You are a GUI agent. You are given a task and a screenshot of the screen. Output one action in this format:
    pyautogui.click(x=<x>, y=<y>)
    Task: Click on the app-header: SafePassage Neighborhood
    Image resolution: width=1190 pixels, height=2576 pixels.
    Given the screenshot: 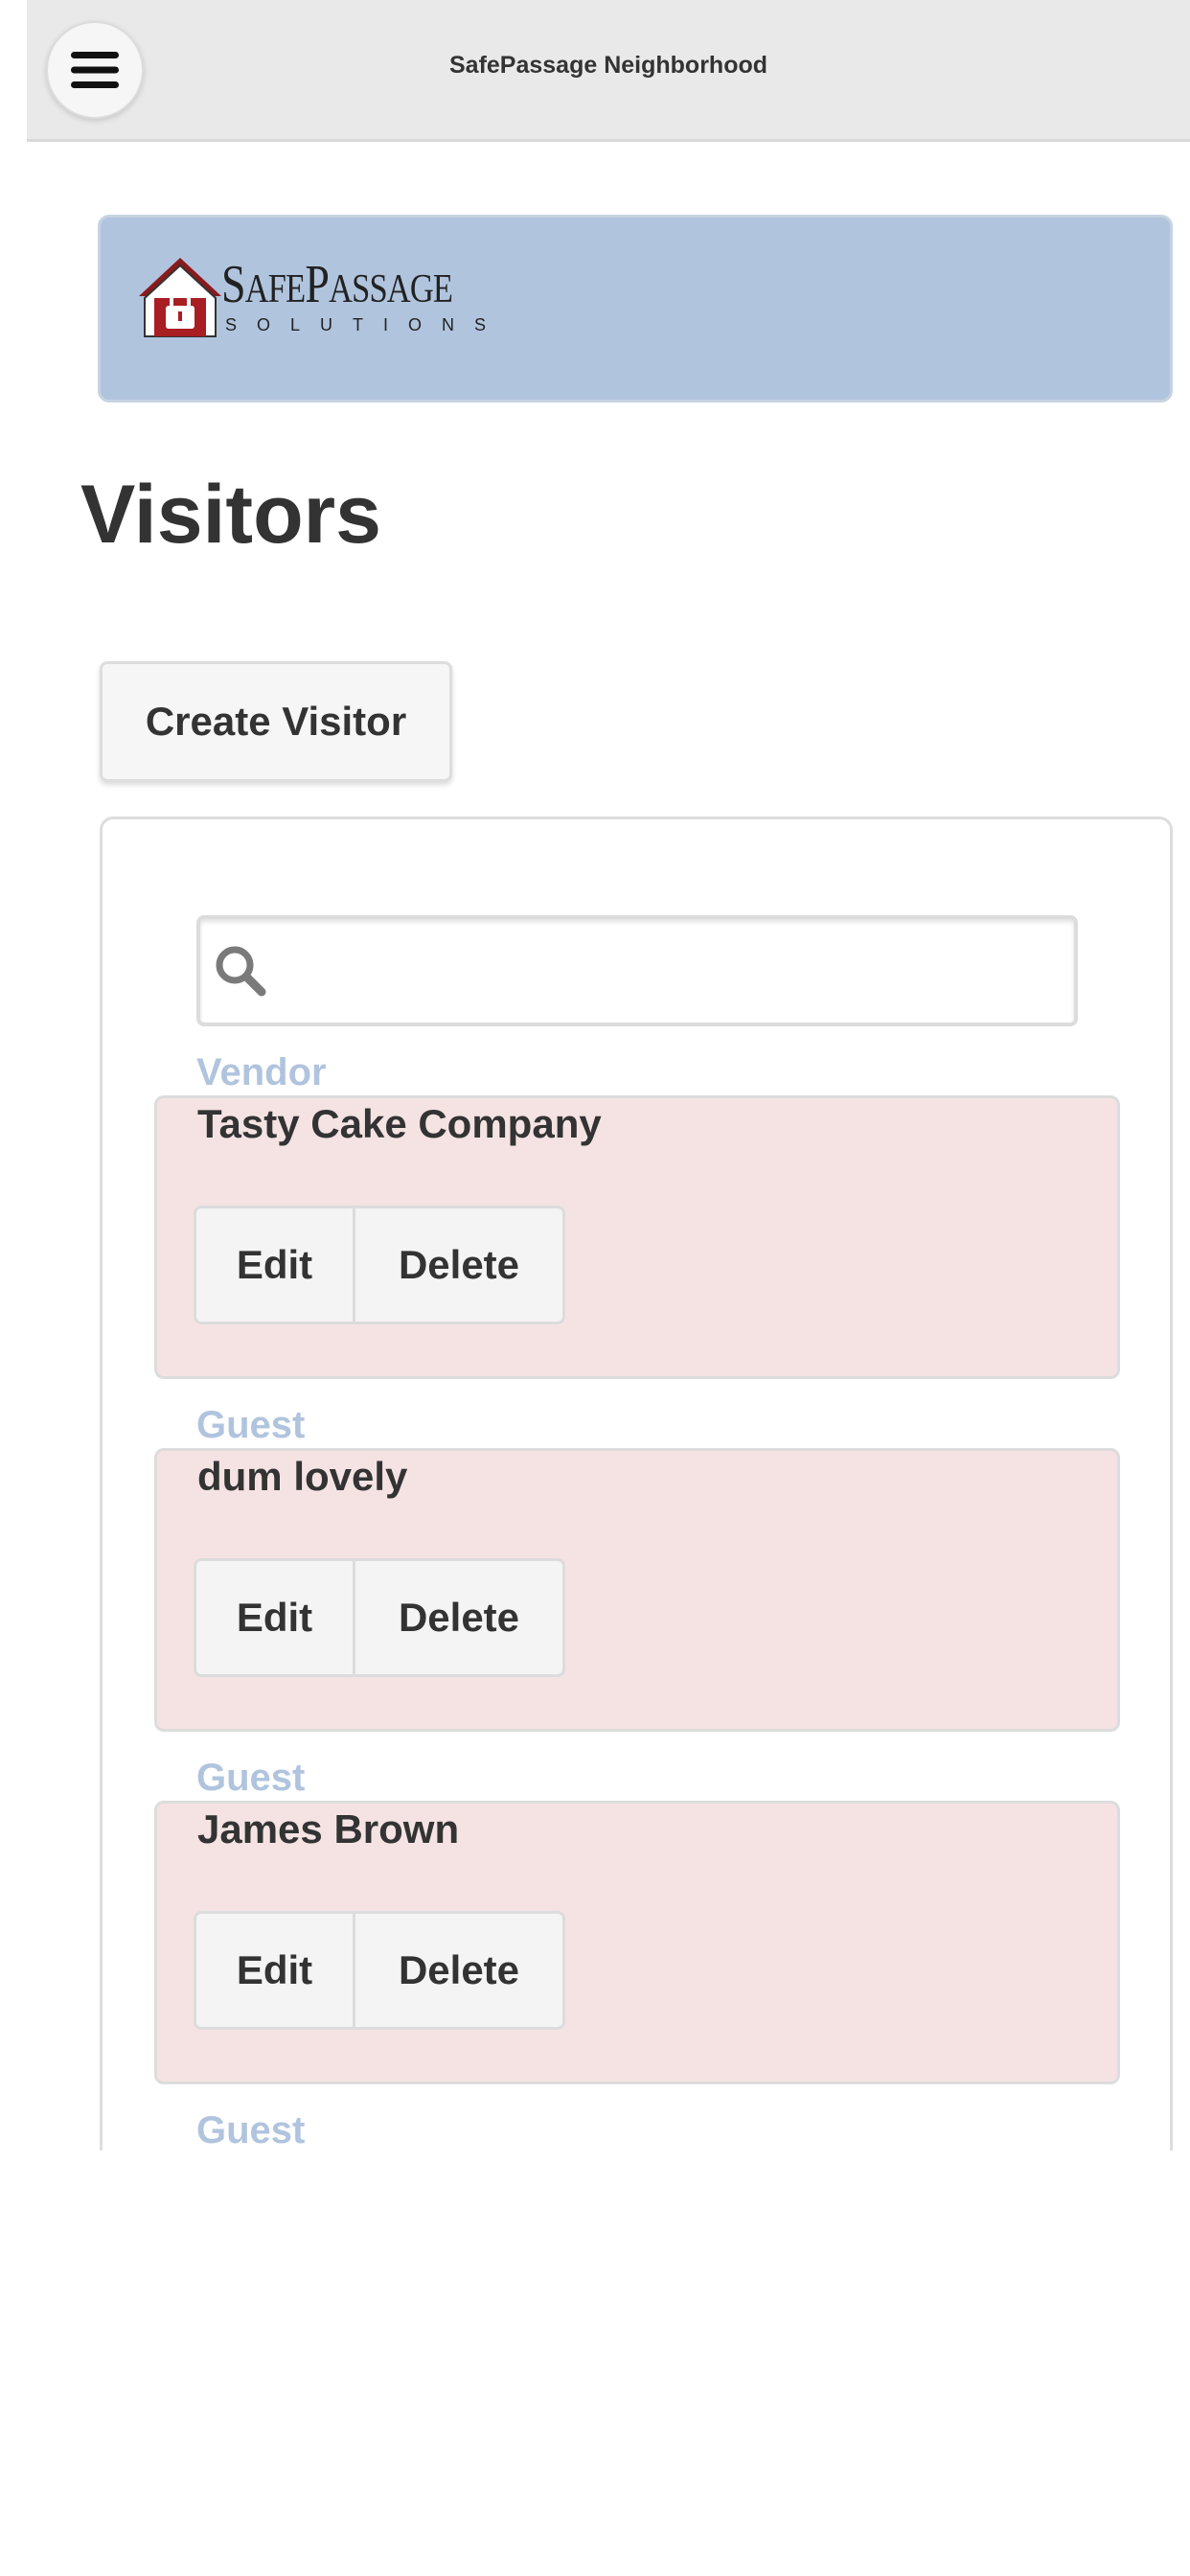 What is the action you would take?
    pyautogui.click(x=608, y=71)
    